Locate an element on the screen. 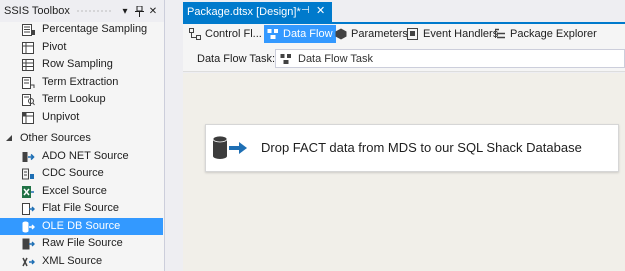 Image resolution: width=625 pixels, height=271 pixels. term-extraction-icon is located at coordinates (28, 82).